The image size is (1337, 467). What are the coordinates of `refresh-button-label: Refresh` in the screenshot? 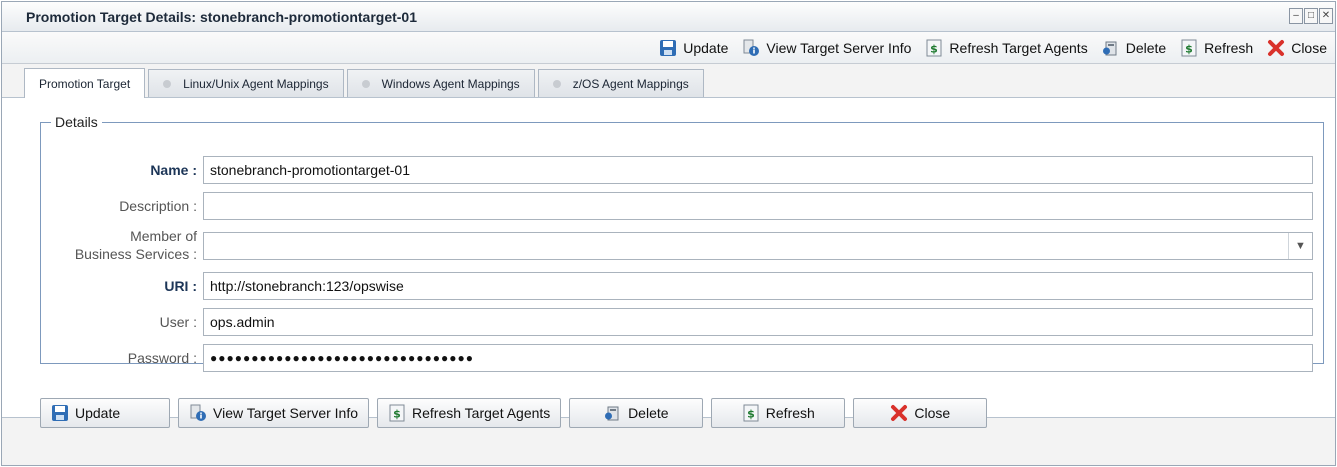 It's located at (790, 413).